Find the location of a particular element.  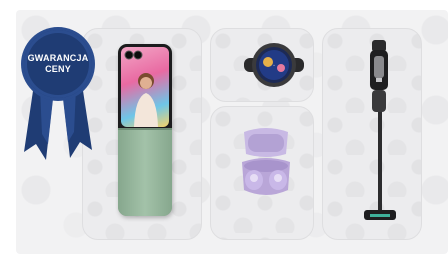

earbuds-icon is located at coordinates (266, 161).